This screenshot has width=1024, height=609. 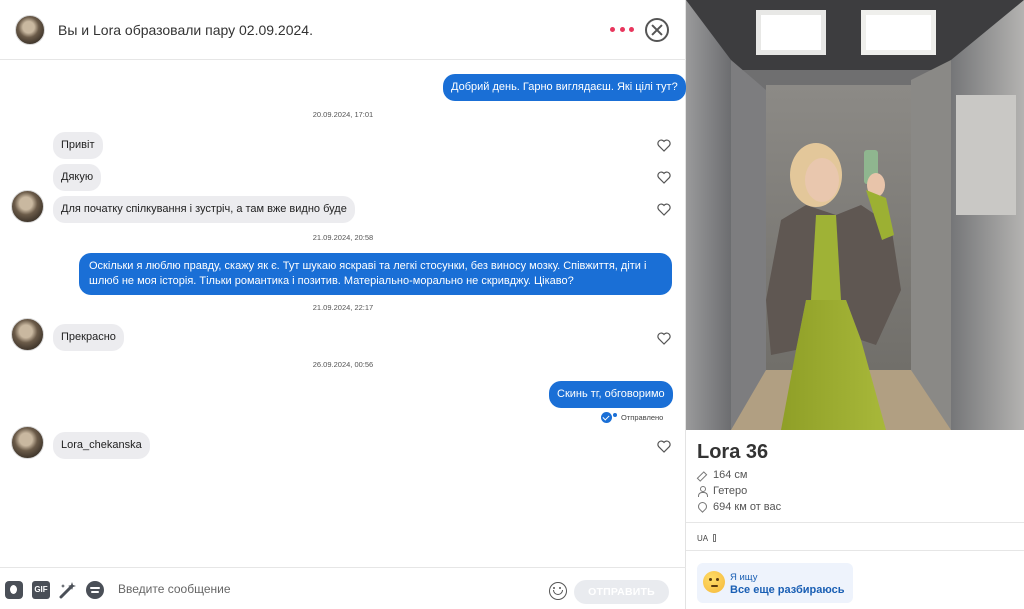 What do you see at coordinates (730, 475) in the screenshot?
I see `profile-height: 164 см` at bounding box center [730, 475].